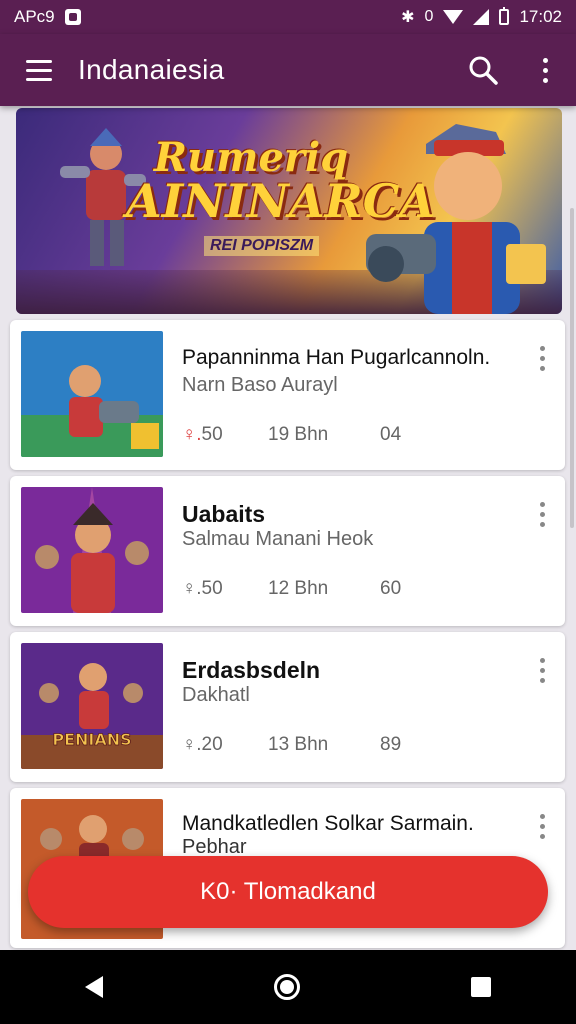 The image size is (576, 1024). Describe the element at coordinates (504, 16) in the screenshot. I see `battery-icon` at that location.